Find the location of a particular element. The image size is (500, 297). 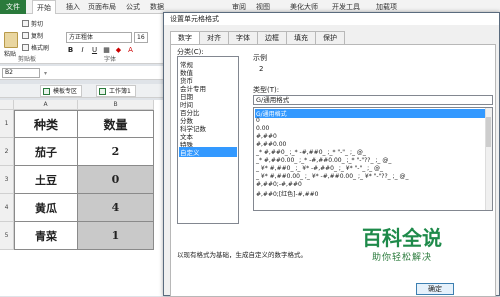

doc-tab-workbook1-label: 工作簿1 is located at coordinates (120, 91).